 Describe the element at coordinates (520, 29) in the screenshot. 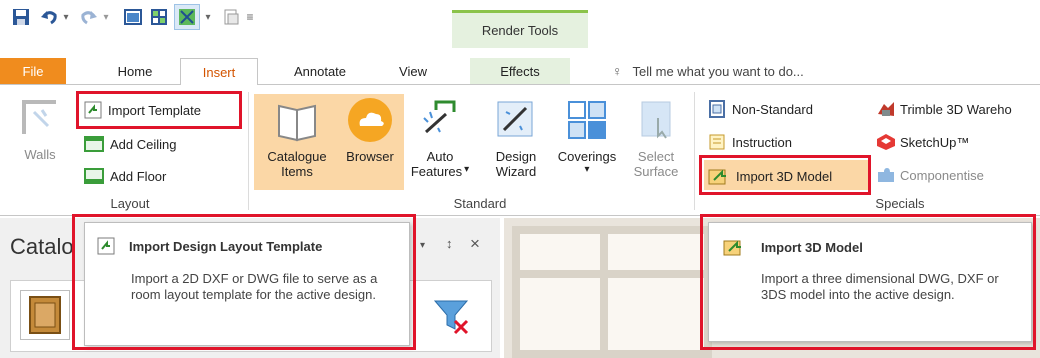

I see `context-tab-render-tools: Render Tools` at that location.